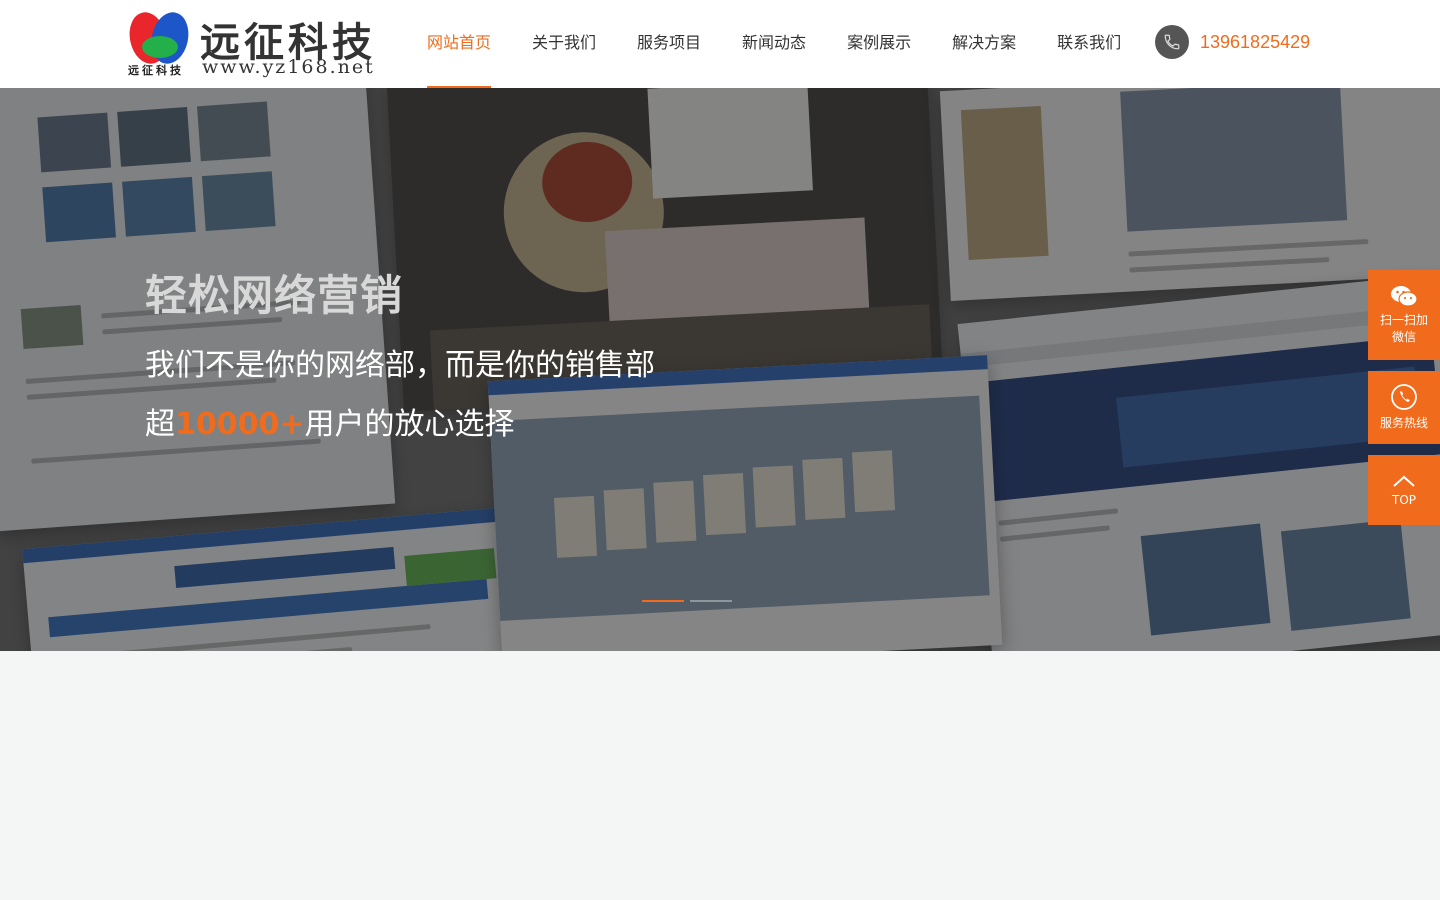 The image size is (1440, 900). What do you see at coordinates (1403, 337) in the screenshot?
I see `side-wechat-label-2: 微信` at bounding box center [1403, 337].